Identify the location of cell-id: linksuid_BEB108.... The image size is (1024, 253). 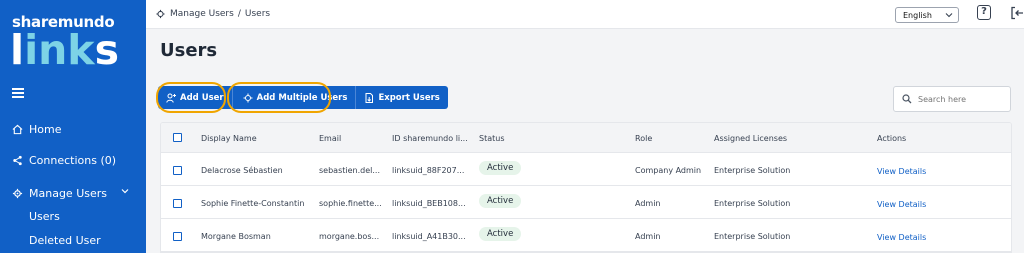
(429, 203).